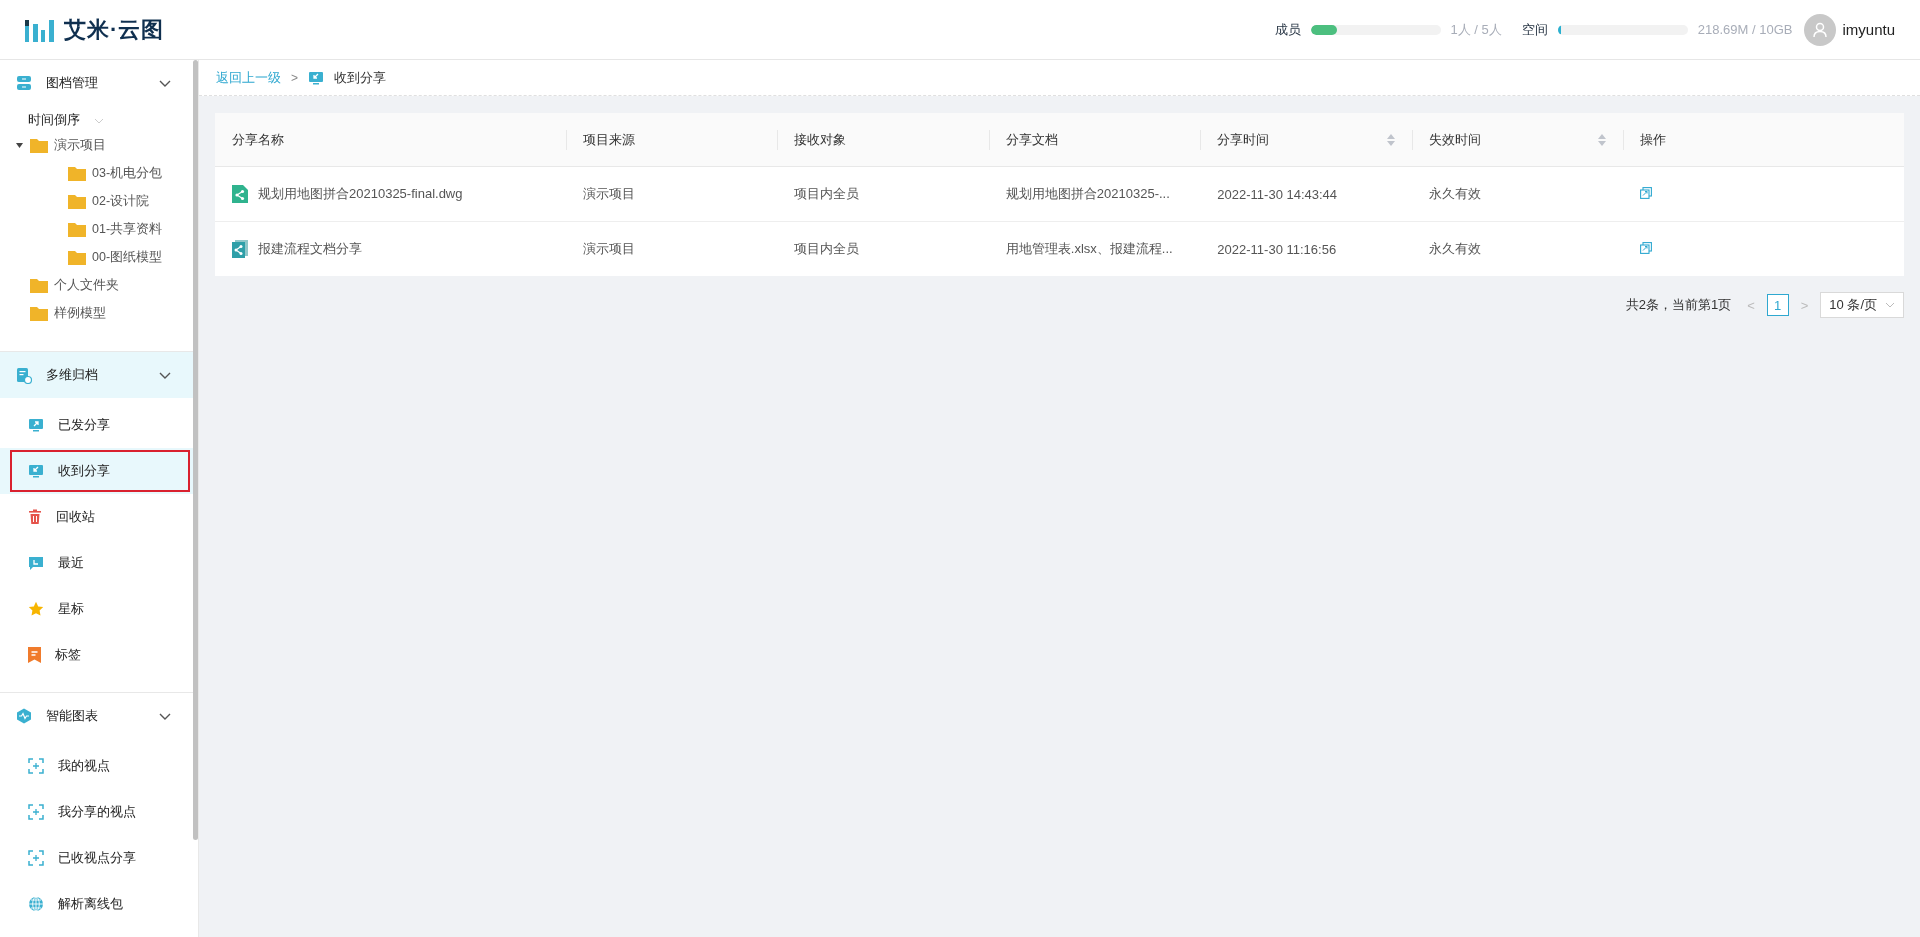 Image resolution: width=1920 pixels, height=937 pixels. I want to click on bookmark-icon, so click(34, 655).